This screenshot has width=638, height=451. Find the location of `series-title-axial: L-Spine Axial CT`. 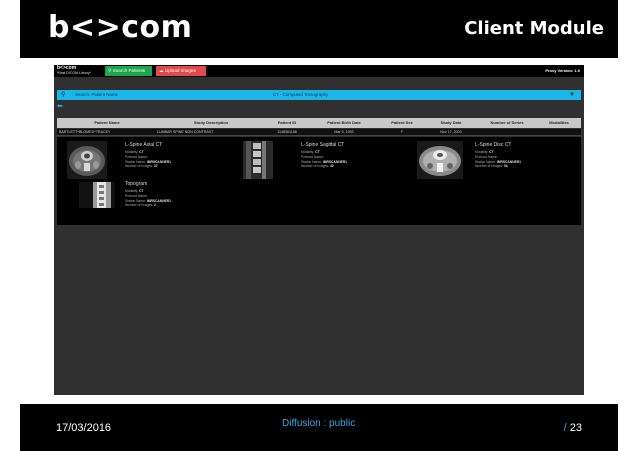

series-title-axial: L-Spine Axial CT is located at coordinates (143, 145).